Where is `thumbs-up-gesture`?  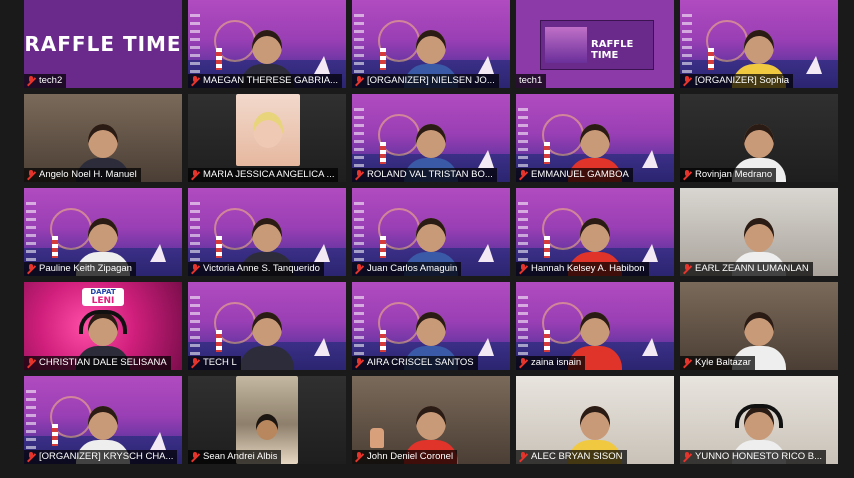 thumbs-up-gesture is located at coordinates (377, 438).